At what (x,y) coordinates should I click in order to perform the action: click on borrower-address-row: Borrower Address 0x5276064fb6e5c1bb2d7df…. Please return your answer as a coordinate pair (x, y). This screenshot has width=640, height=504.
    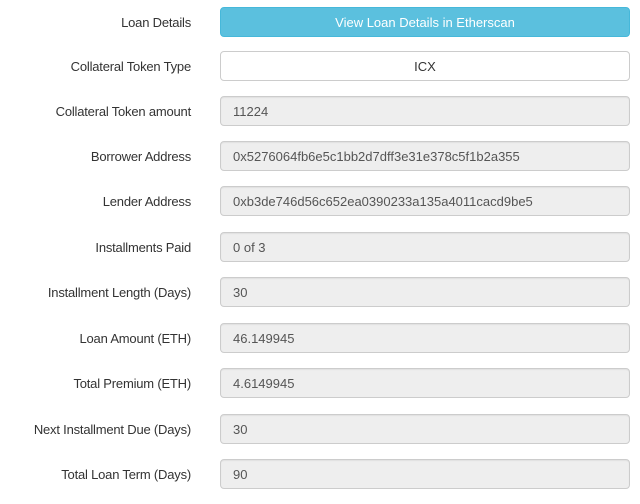
    Looking at the image, I should click on (320, 156).